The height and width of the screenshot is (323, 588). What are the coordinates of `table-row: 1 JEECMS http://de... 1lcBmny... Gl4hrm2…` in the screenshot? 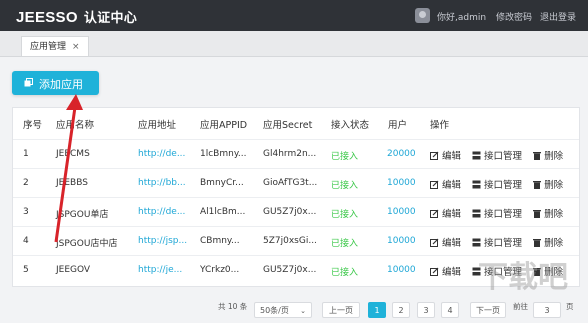 It's located at (296, 154).